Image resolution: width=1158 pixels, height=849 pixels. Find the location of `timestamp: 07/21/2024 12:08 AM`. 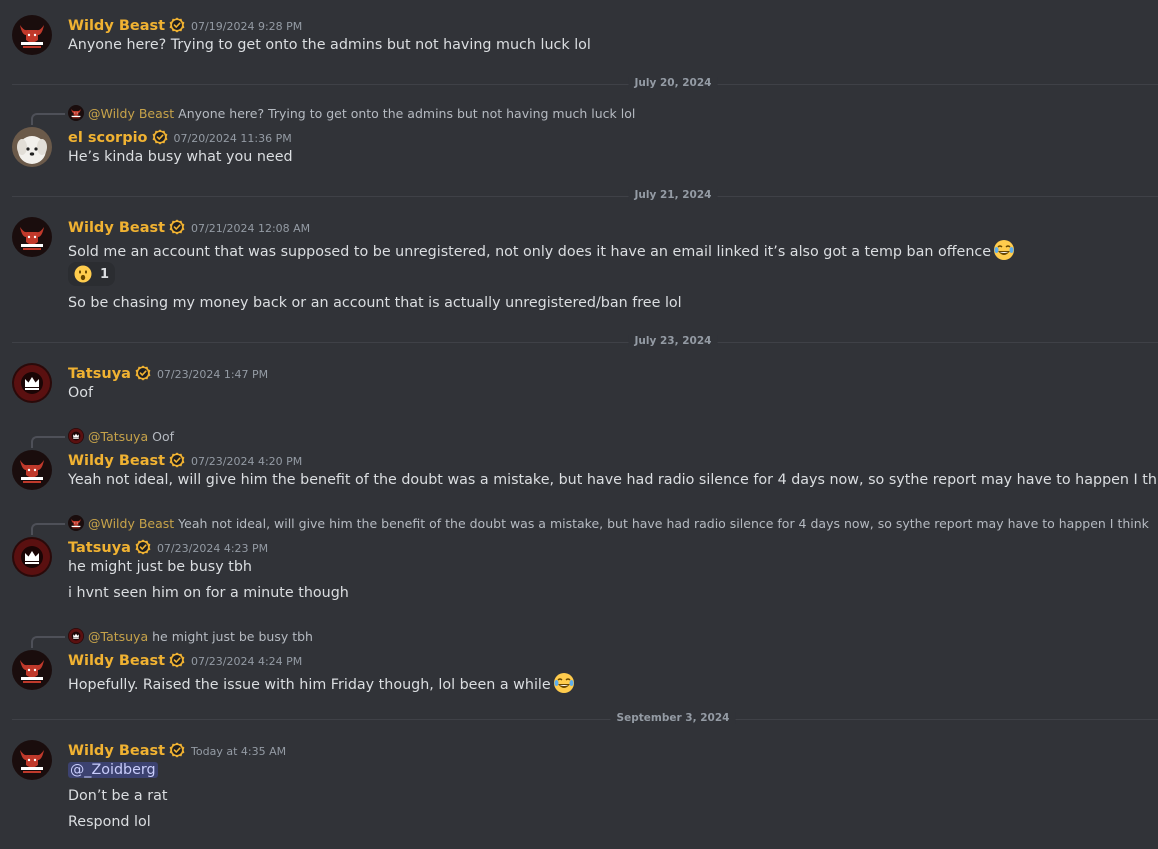

timestamp: 07/21/2024 12:08 AM is located at coordinates (251, 228).